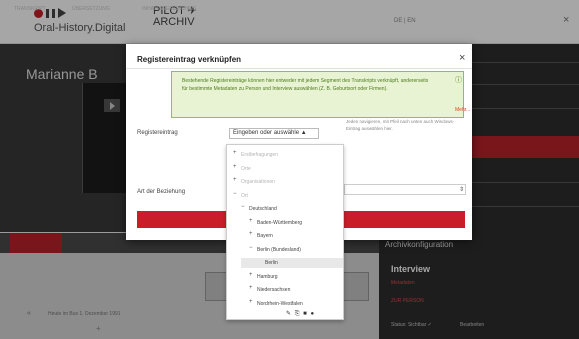  I want to click on register-entry-select: Eingeben oder auswähle ▲, so click(274, 133).